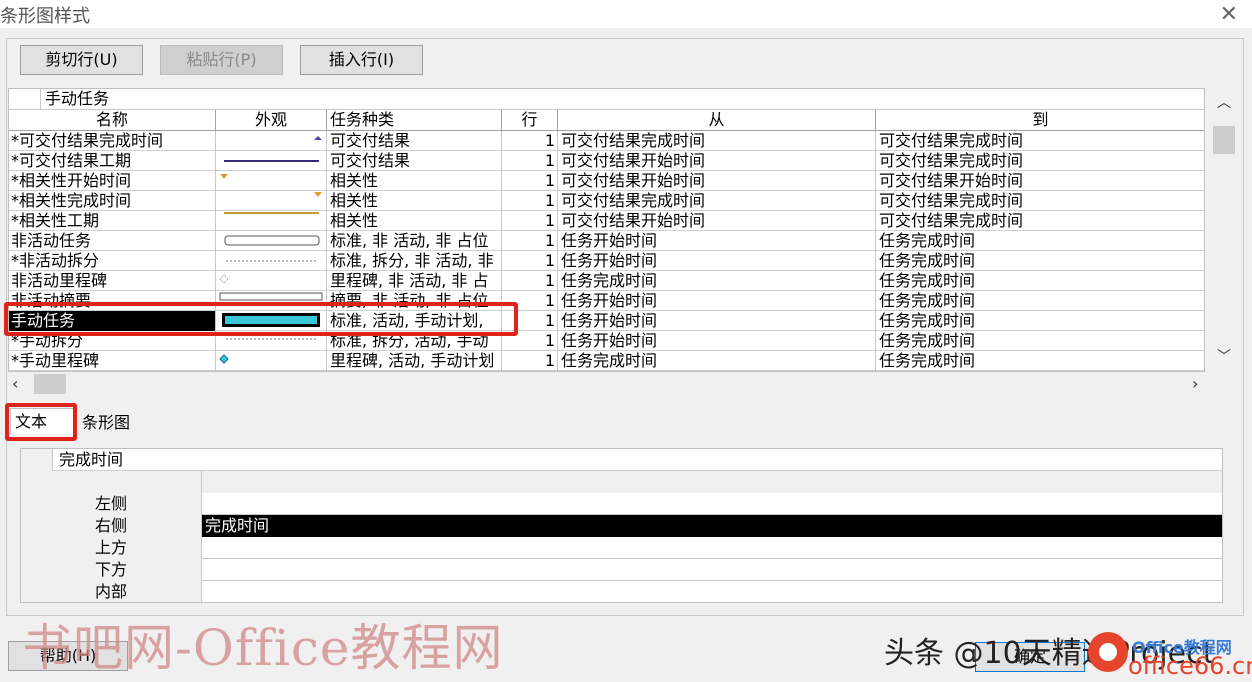  I want to click on scroll-right-icon: ›, so click(1195, 383).